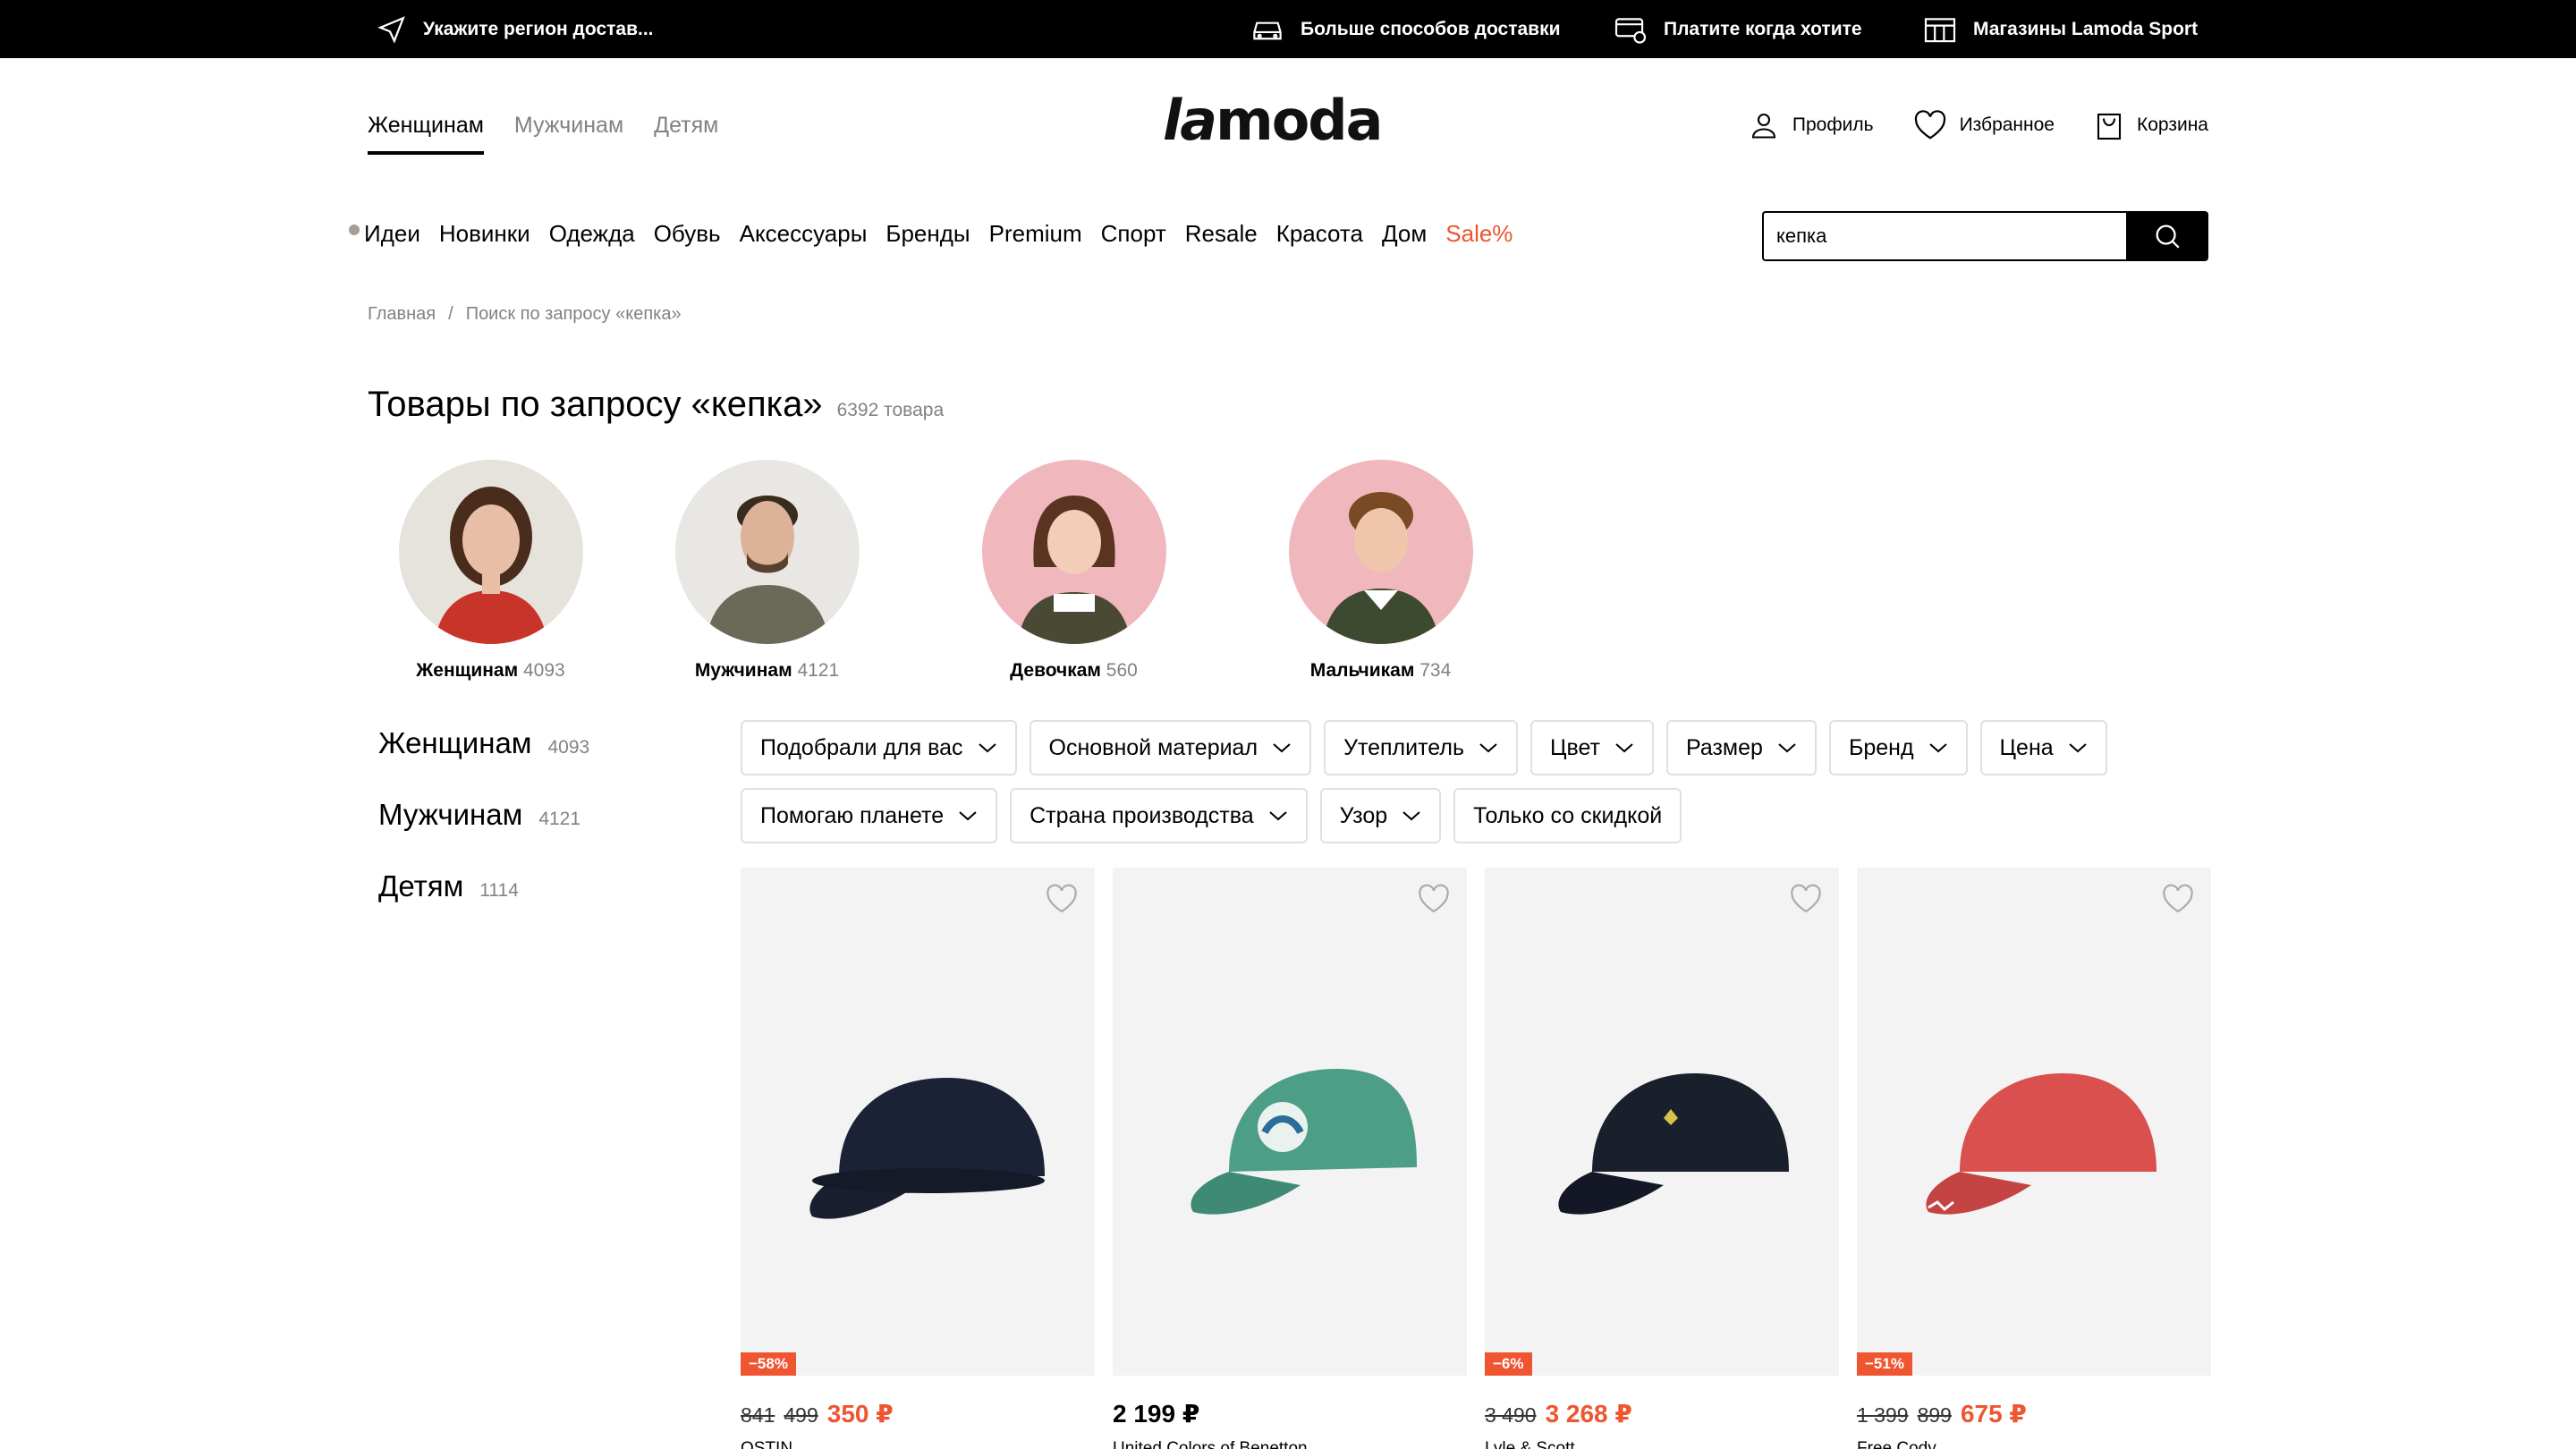 This screenshot has height=1449, width=2576. I want to click on filter-country: Страна производства, so click(1159, 815).